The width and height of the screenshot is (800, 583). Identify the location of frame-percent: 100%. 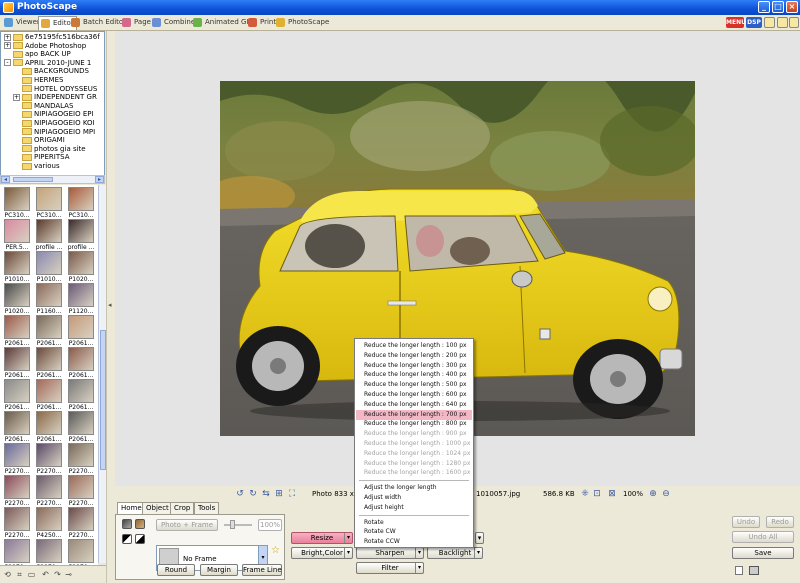
(270, 525).